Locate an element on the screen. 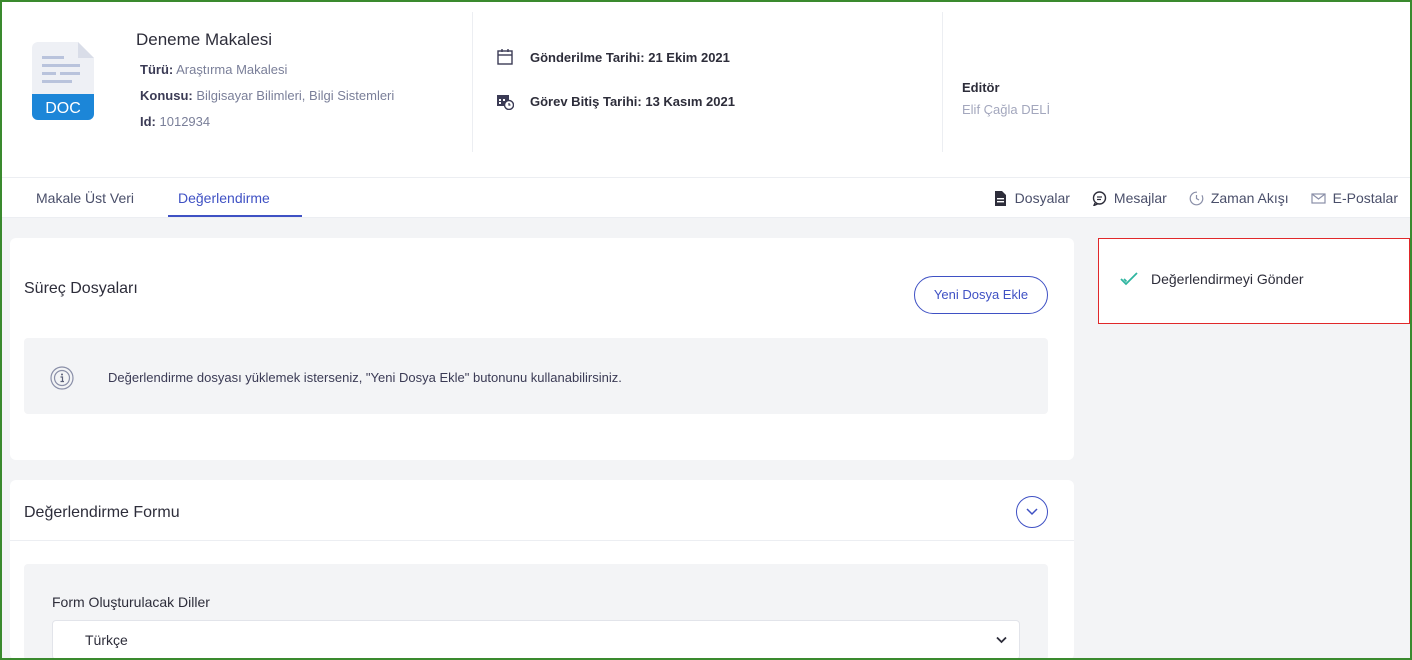 The image size is (1412, 660). doc-file-icon: DOC is located at coordinates (63, 81).